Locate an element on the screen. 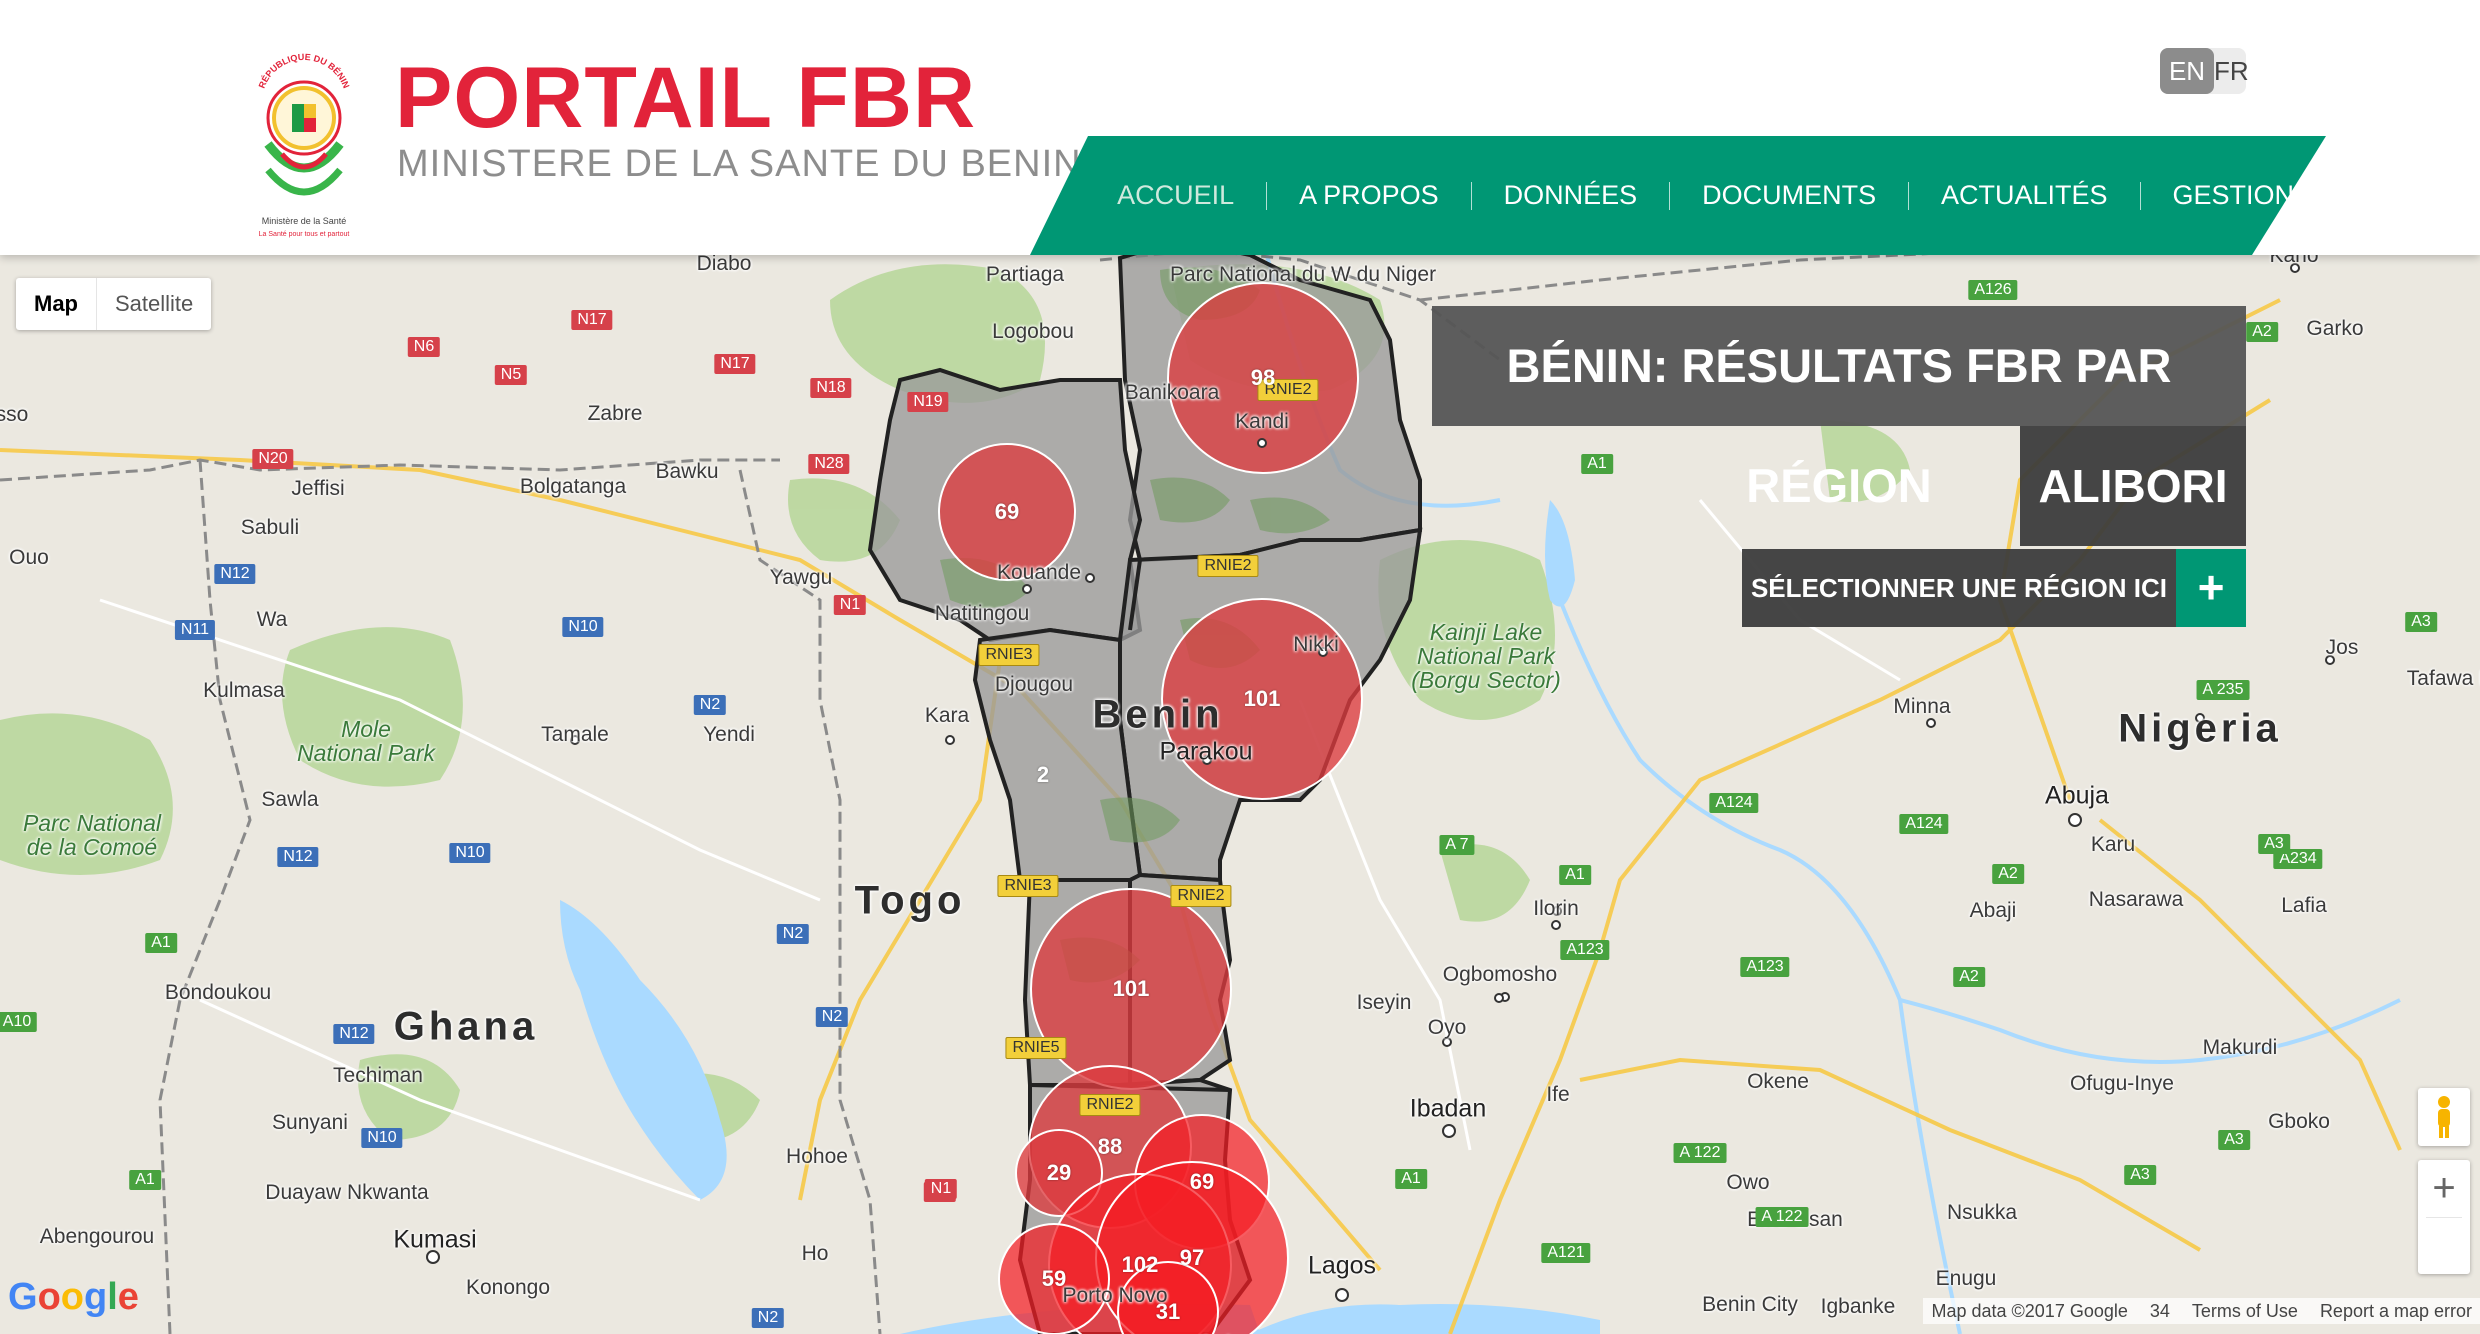  bubble-value-label: 59 is located at coordinates (1054, 1278).